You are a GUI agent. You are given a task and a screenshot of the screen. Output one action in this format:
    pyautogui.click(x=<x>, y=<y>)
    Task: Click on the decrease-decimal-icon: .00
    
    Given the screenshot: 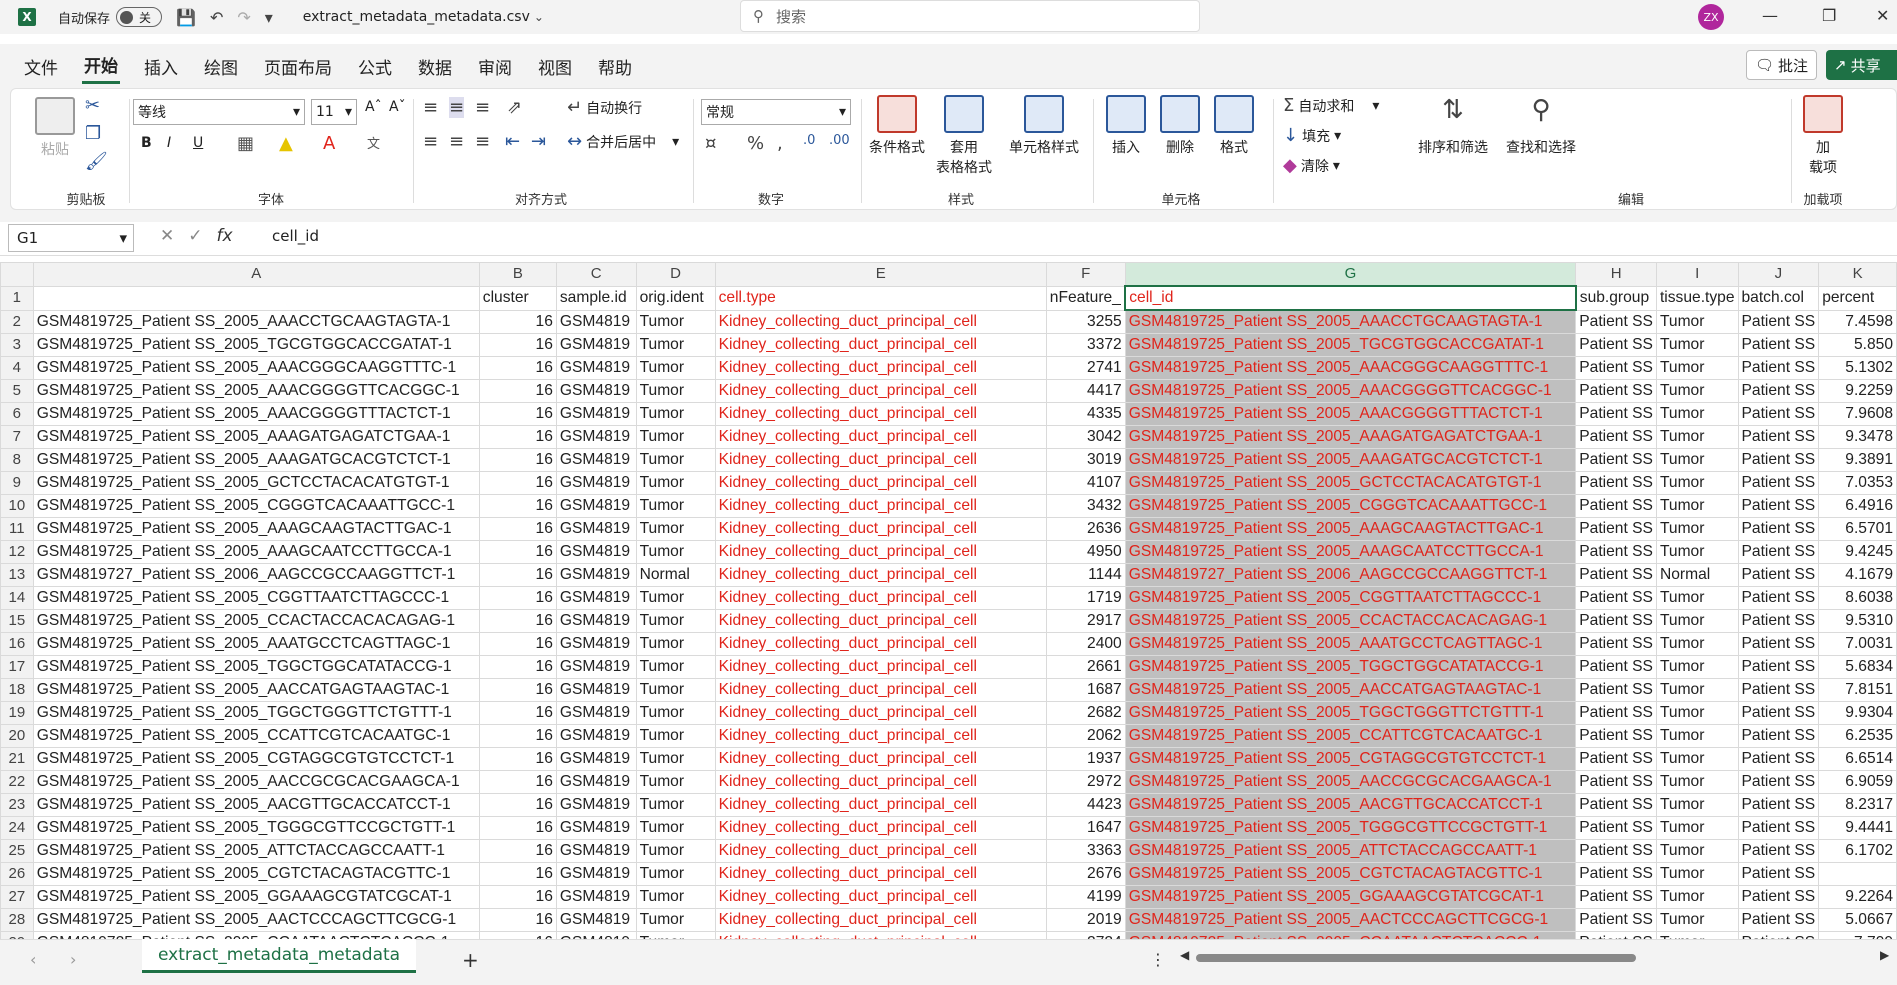 What is the action you would take?
    pyautogui.click(x=839, y=140)
    